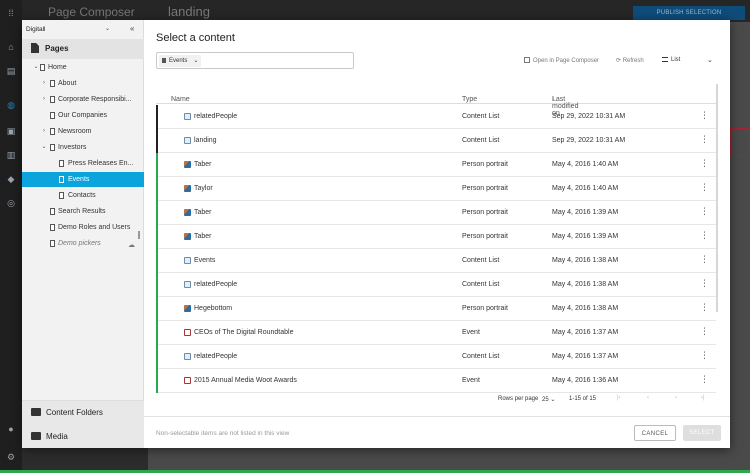  What do you see at coordinates (703, 398) in the screenshot?
I see `last-page-icon: ›|` at bounding box center [703, 398].